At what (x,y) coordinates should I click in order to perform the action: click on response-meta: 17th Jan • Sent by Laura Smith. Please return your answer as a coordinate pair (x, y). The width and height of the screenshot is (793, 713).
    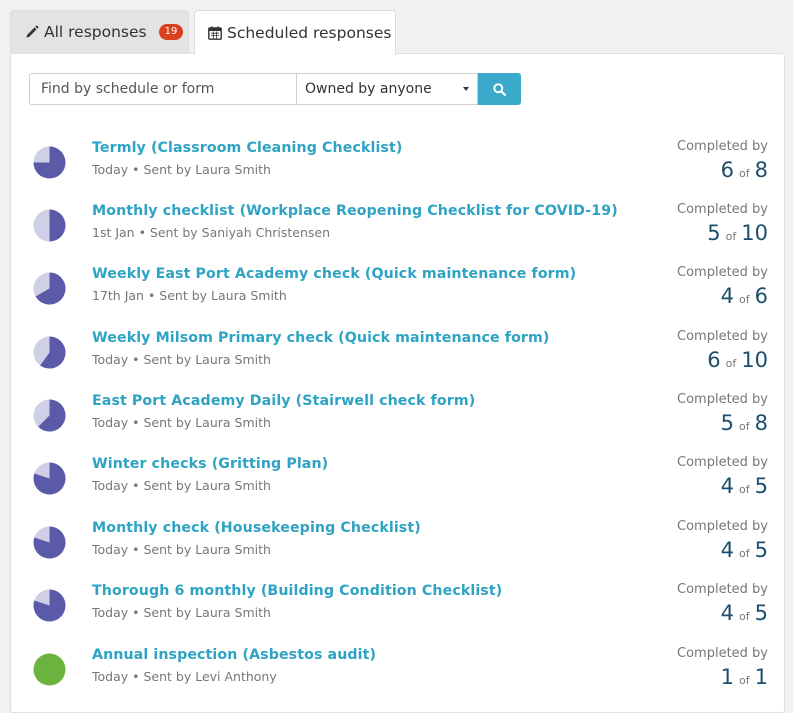
    Looking at the image, I should click on (189, 295).